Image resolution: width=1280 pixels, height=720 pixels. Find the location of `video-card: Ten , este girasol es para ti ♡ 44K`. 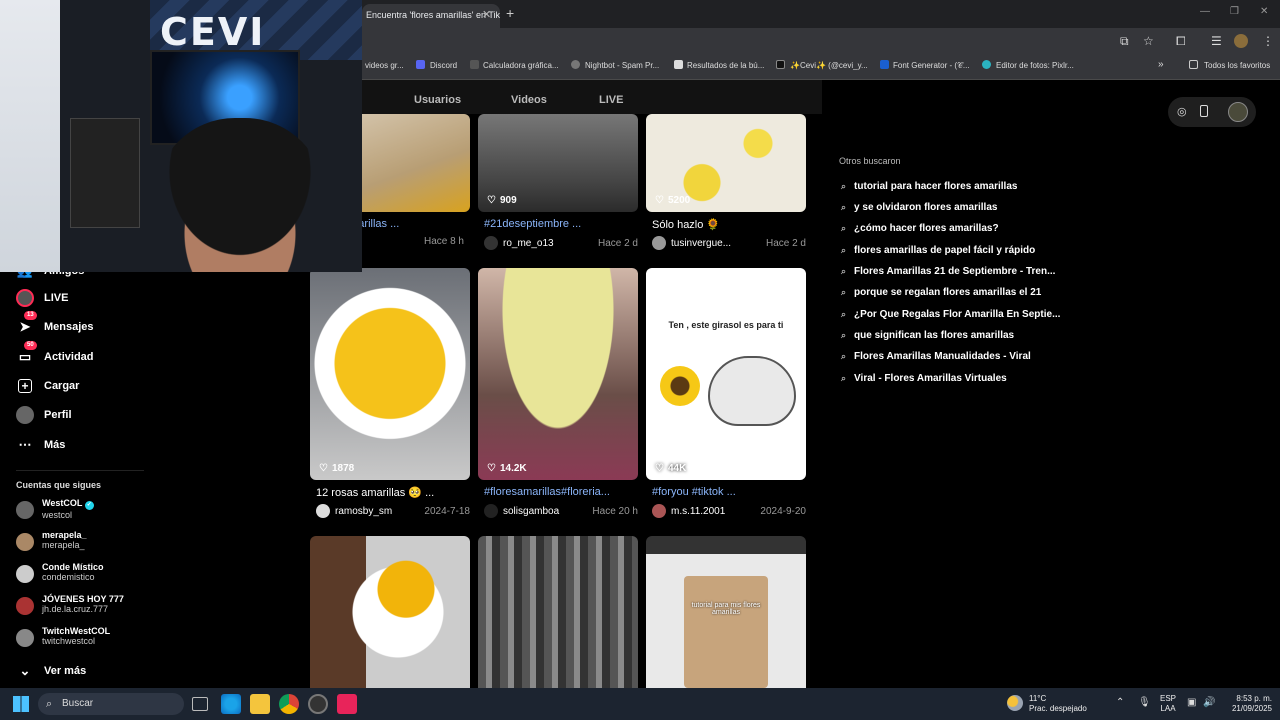

video-card: Ten , este girasol es para ti ♡ 44K is located at coordinates (726, 374).